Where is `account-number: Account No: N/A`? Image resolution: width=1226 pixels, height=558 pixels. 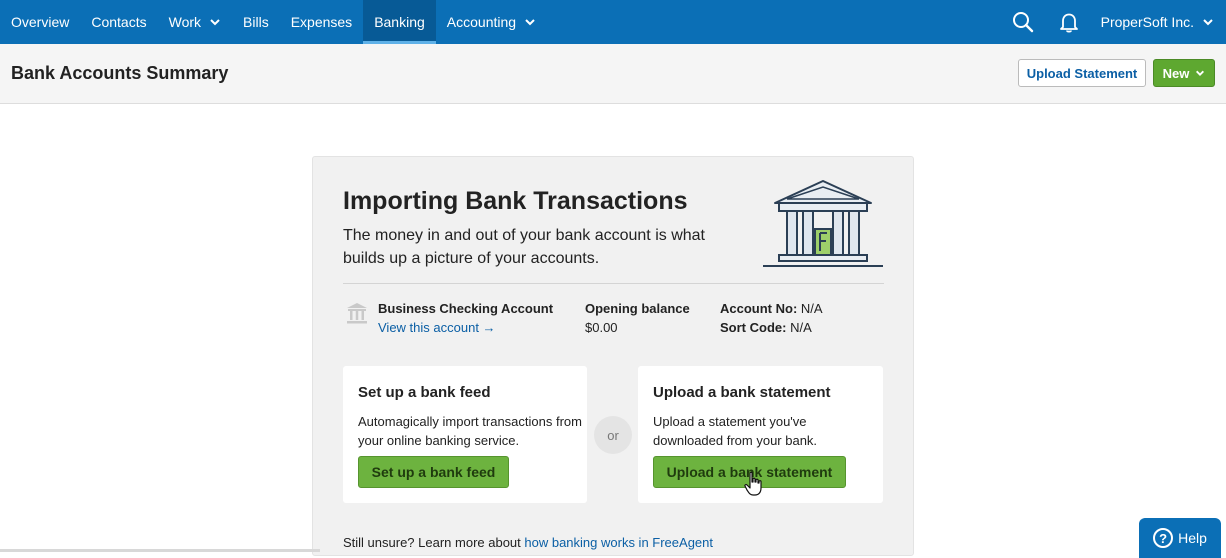 account-number: Account No: N/A is located at coordinates (771, 308).